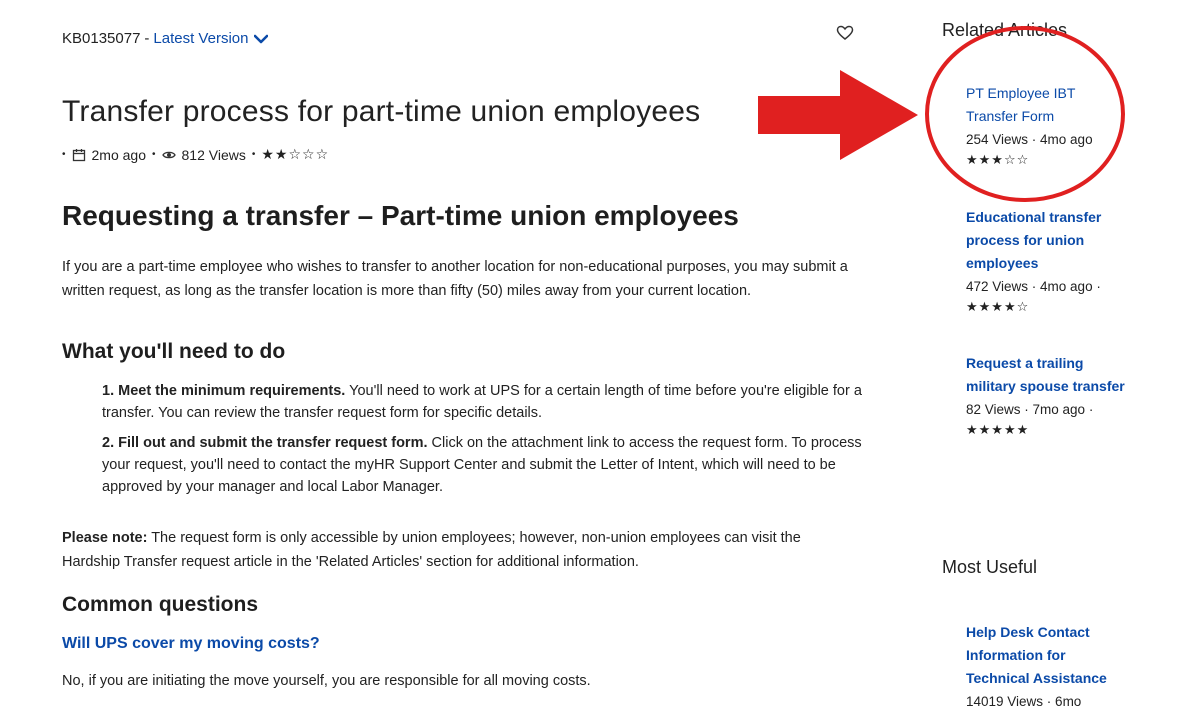 This screenshot has height=714, width=1196. I want to click on calendar-icon, so click(78, 154).